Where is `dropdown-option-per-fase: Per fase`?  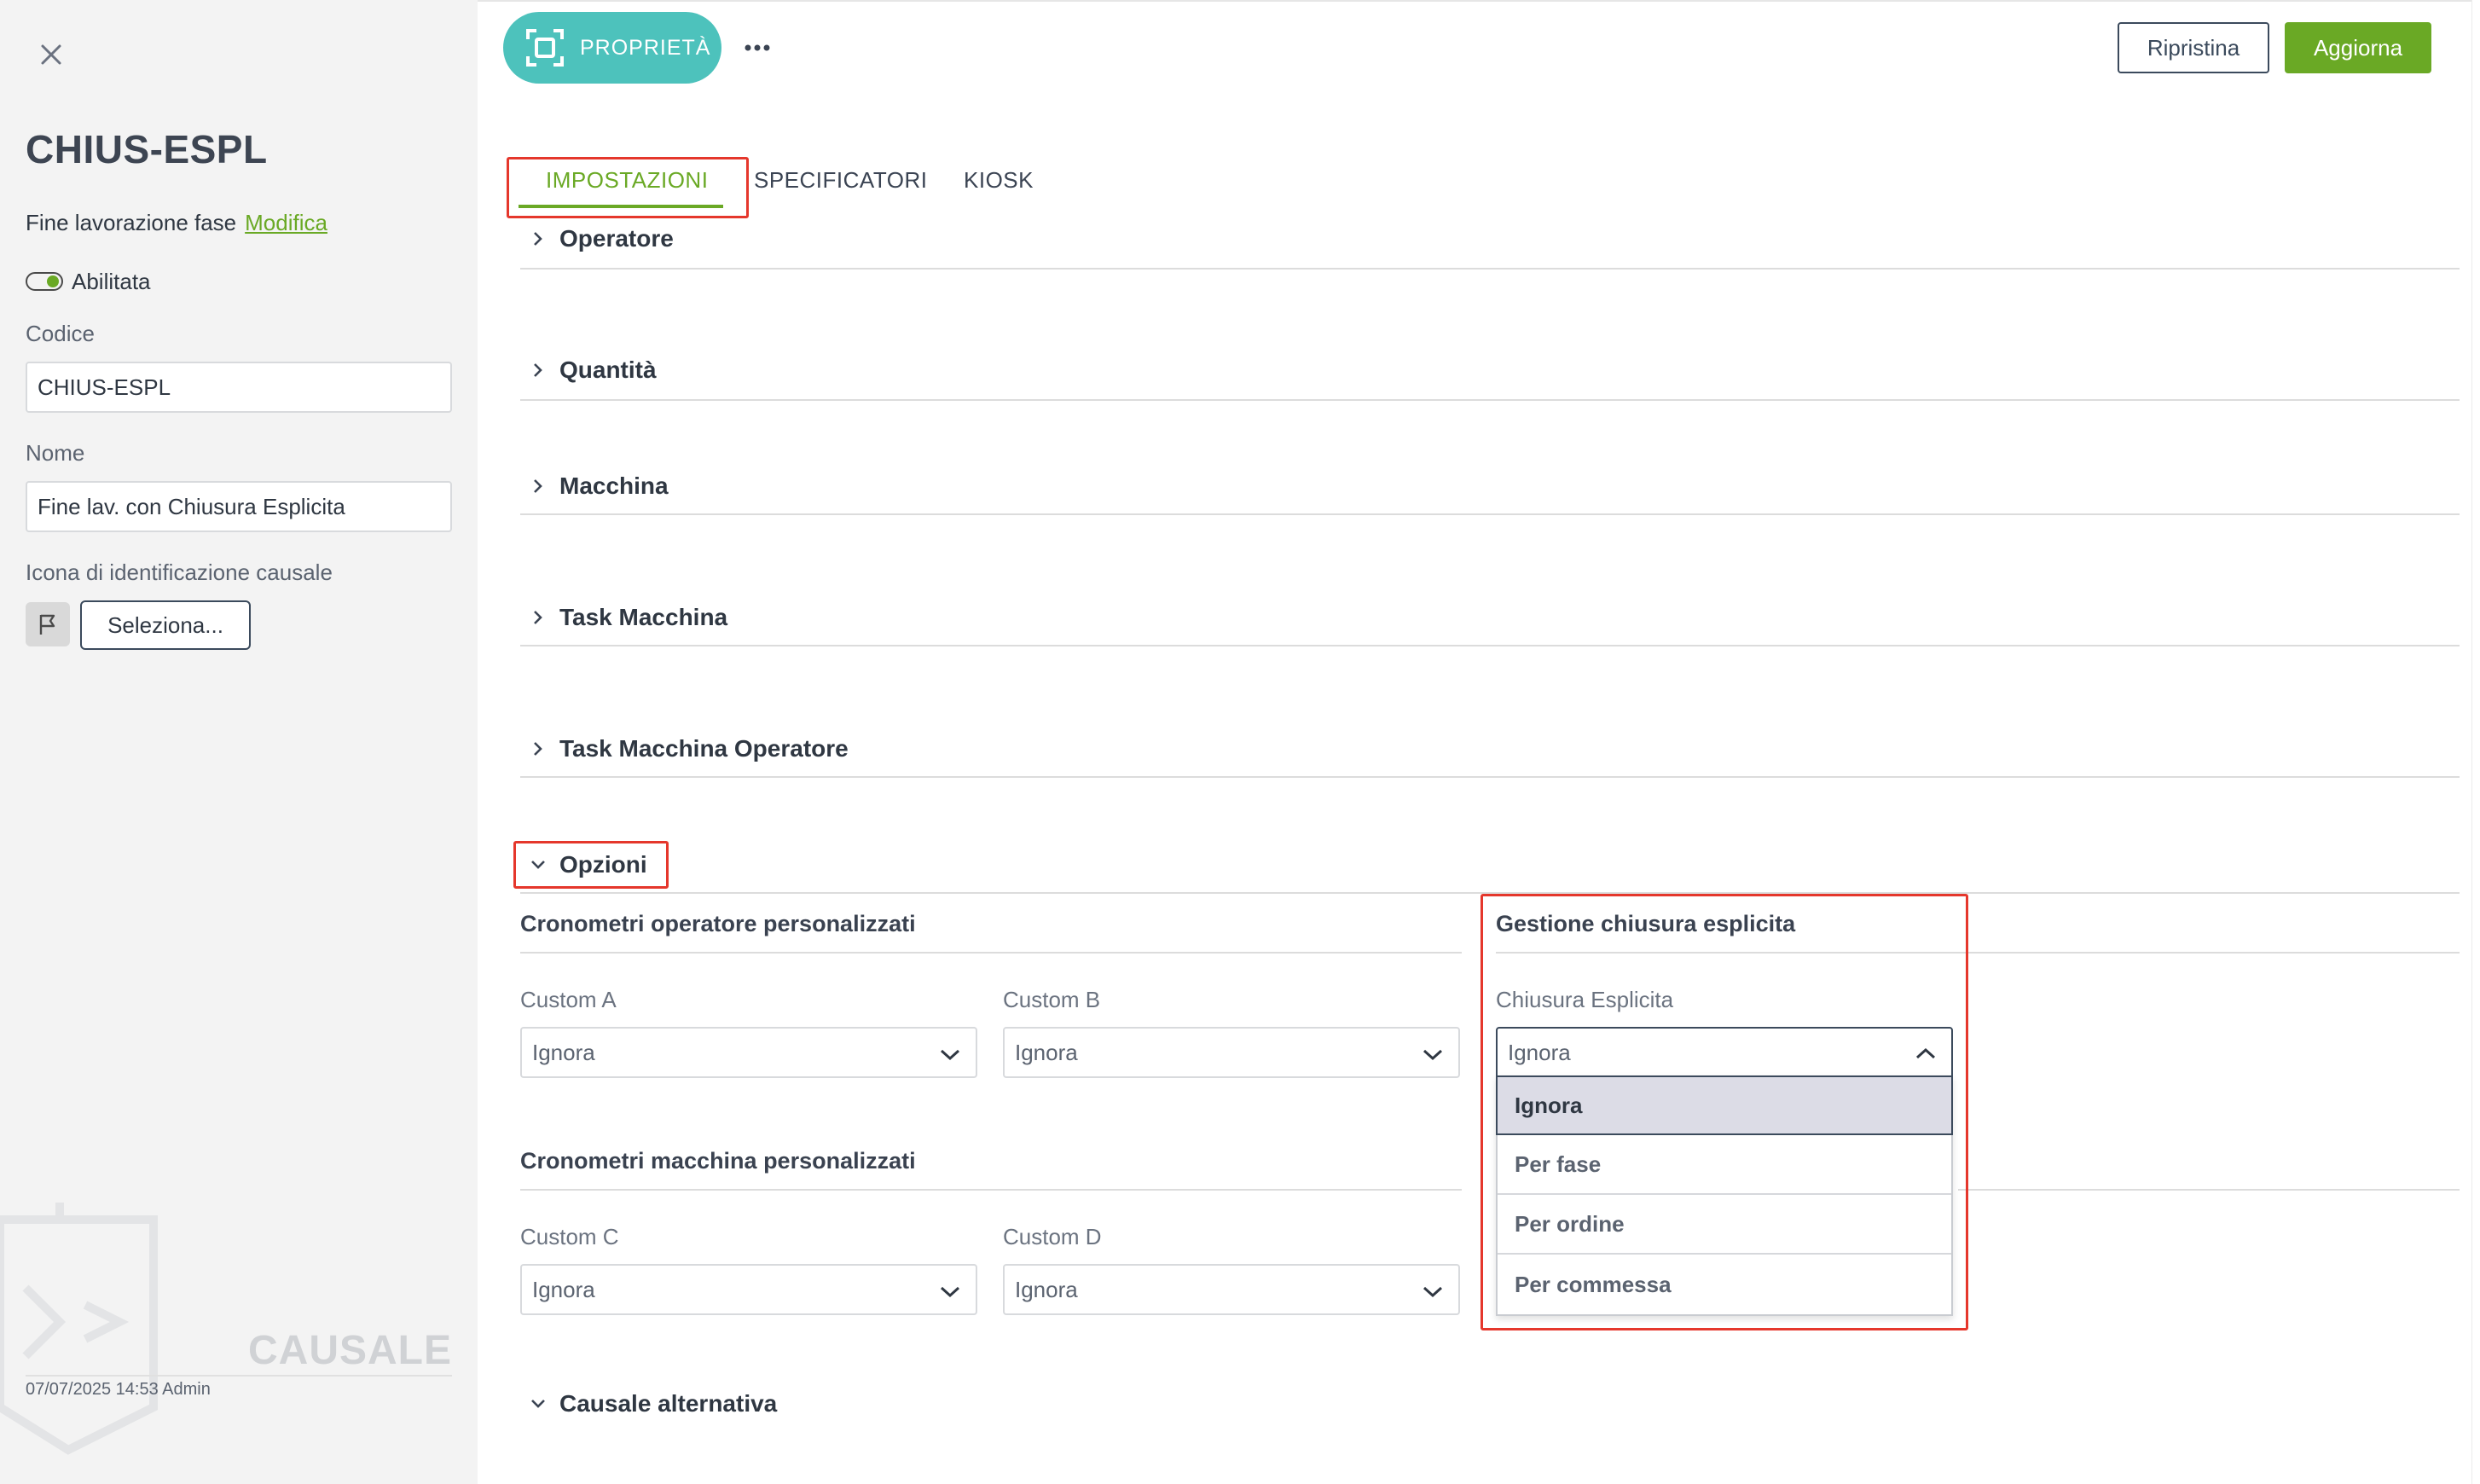 dropdown-option-per-fase: Per fase is located at coordinates (1724, 1165).